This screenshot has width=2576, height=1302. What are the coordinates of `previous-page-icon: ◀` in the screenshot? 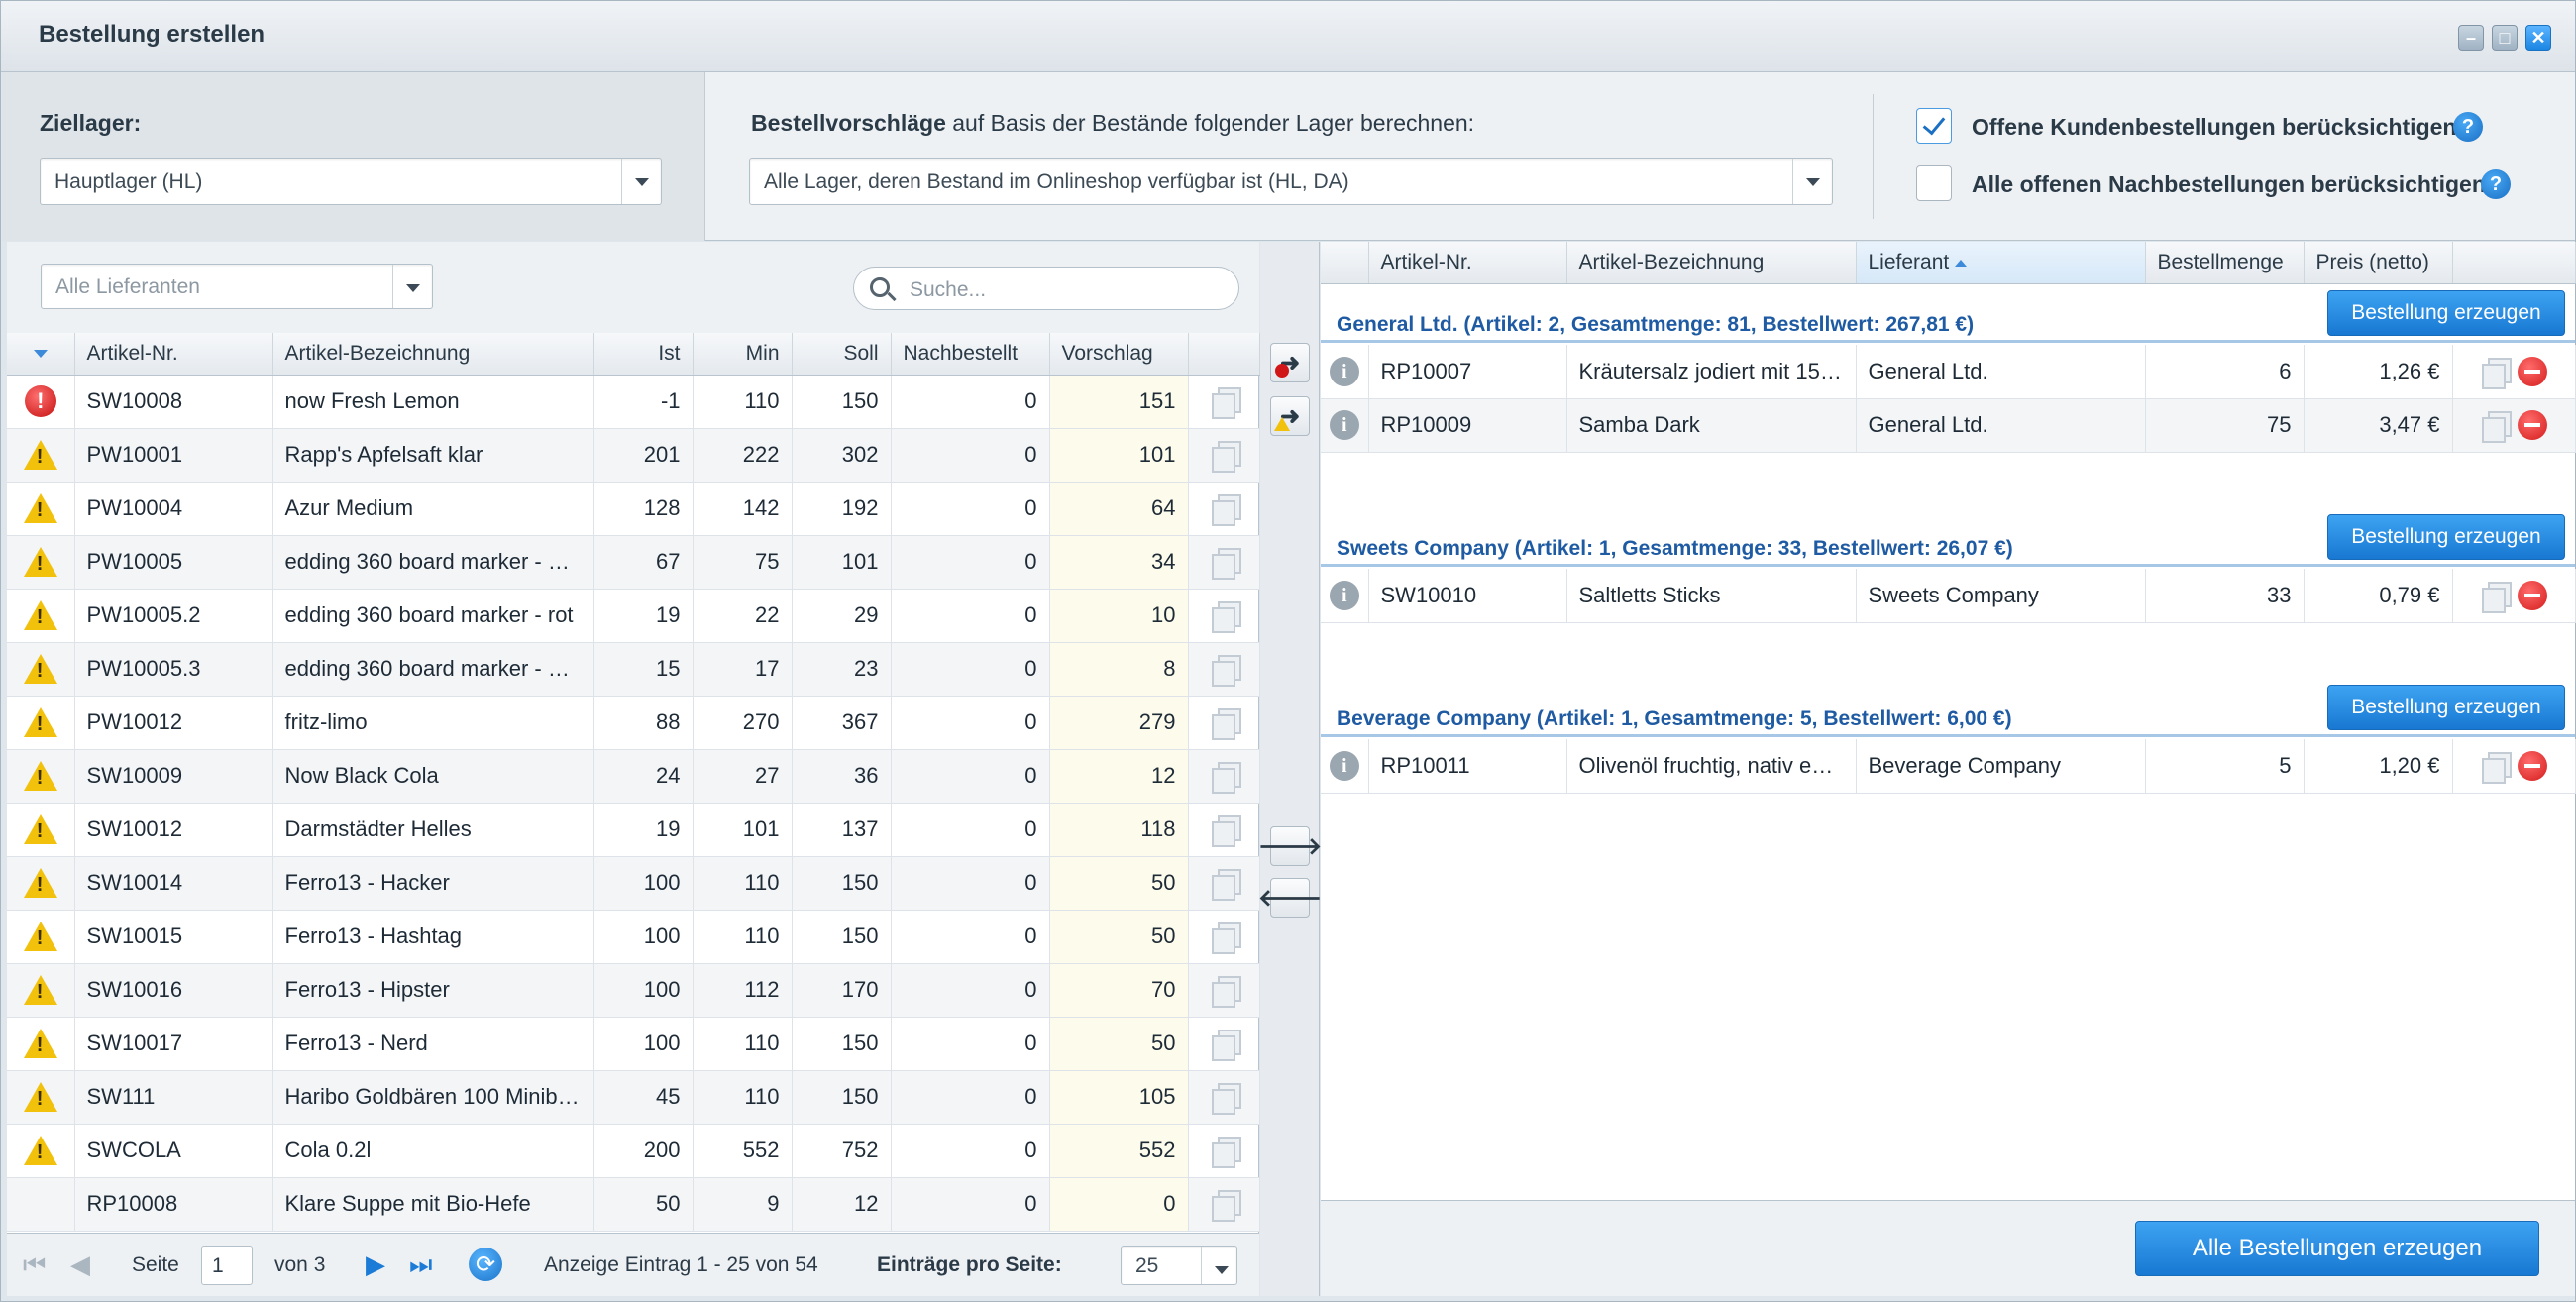 It's located at (80, 1264).